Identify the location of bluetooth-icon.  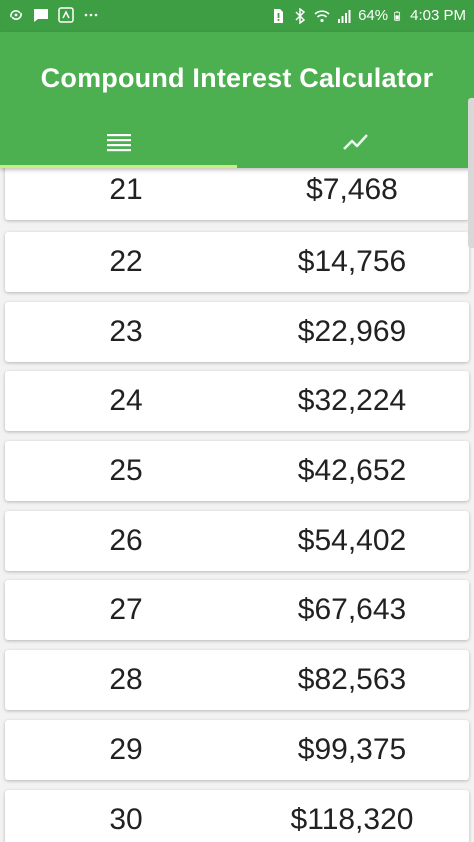
(300, 16).